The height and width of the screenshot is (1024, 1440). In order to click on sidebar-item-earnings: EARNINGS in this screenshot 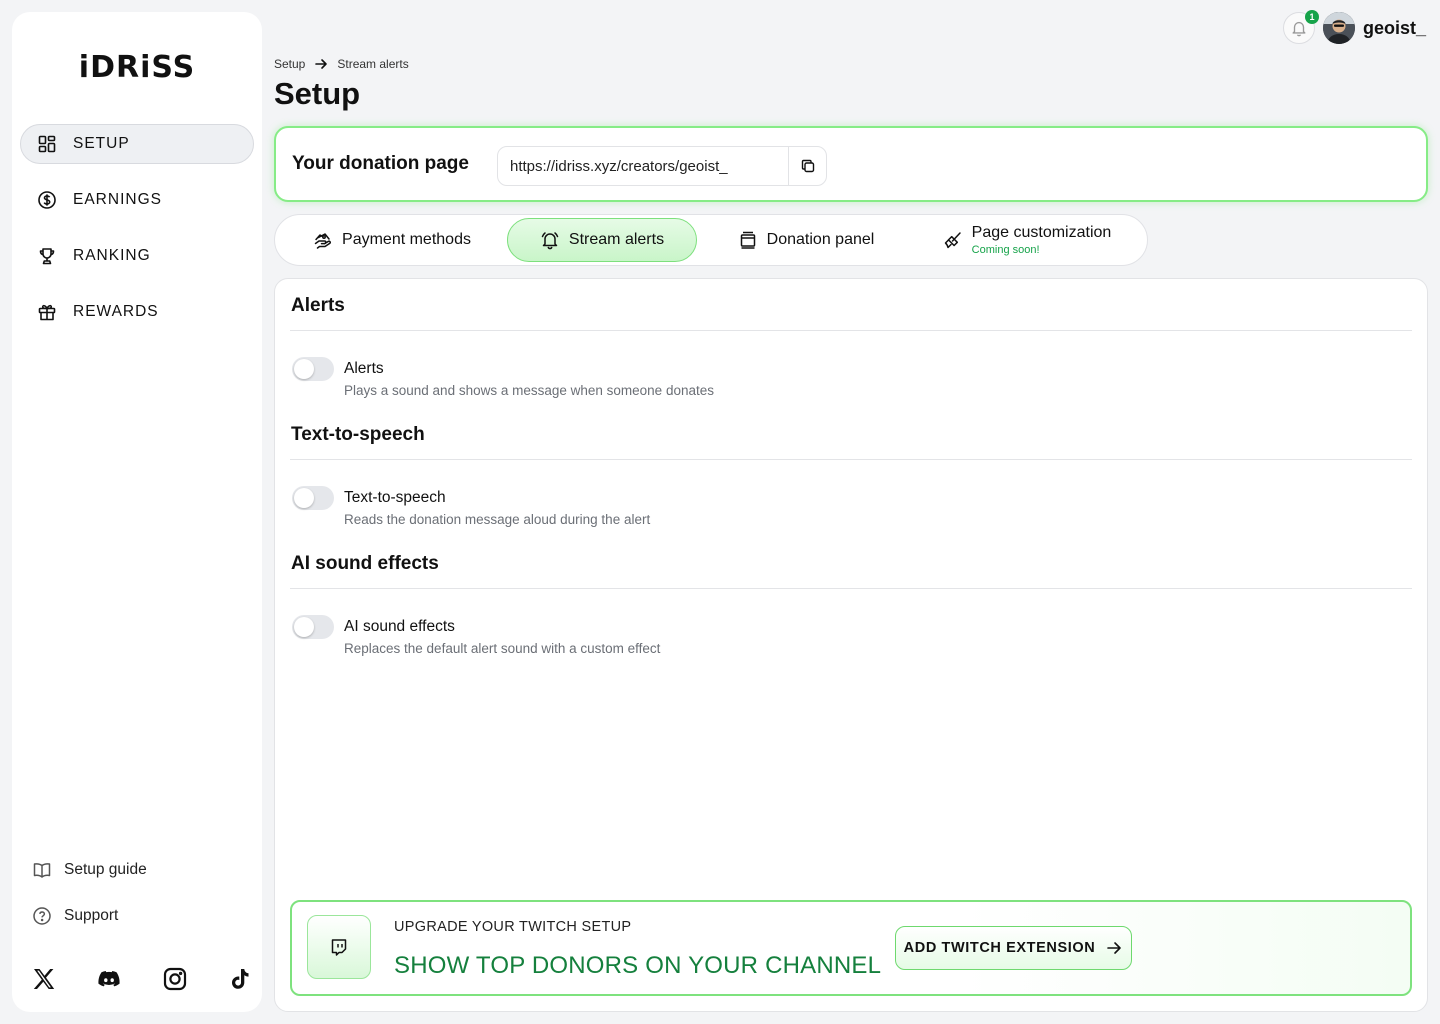, I will do `click(137, 200)`.